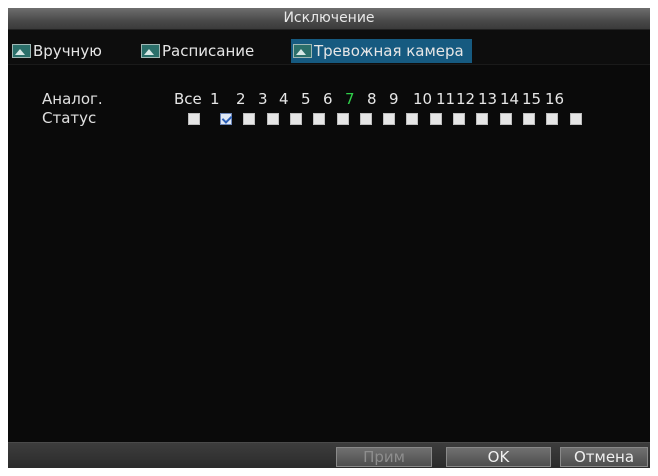 The image size is (658, 476). I want to click on channel-label-15: 15, so click(532, 99).